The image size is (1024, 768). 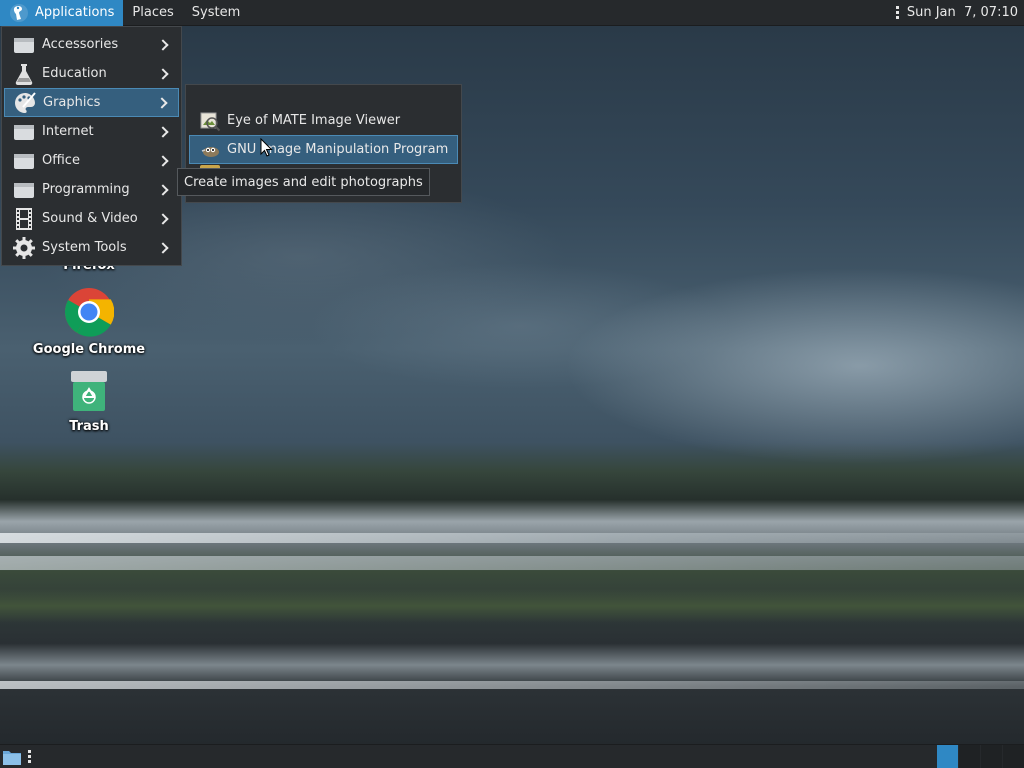 I want to click on menu-item-graphics: Graphics, so click(x=91, y=102).